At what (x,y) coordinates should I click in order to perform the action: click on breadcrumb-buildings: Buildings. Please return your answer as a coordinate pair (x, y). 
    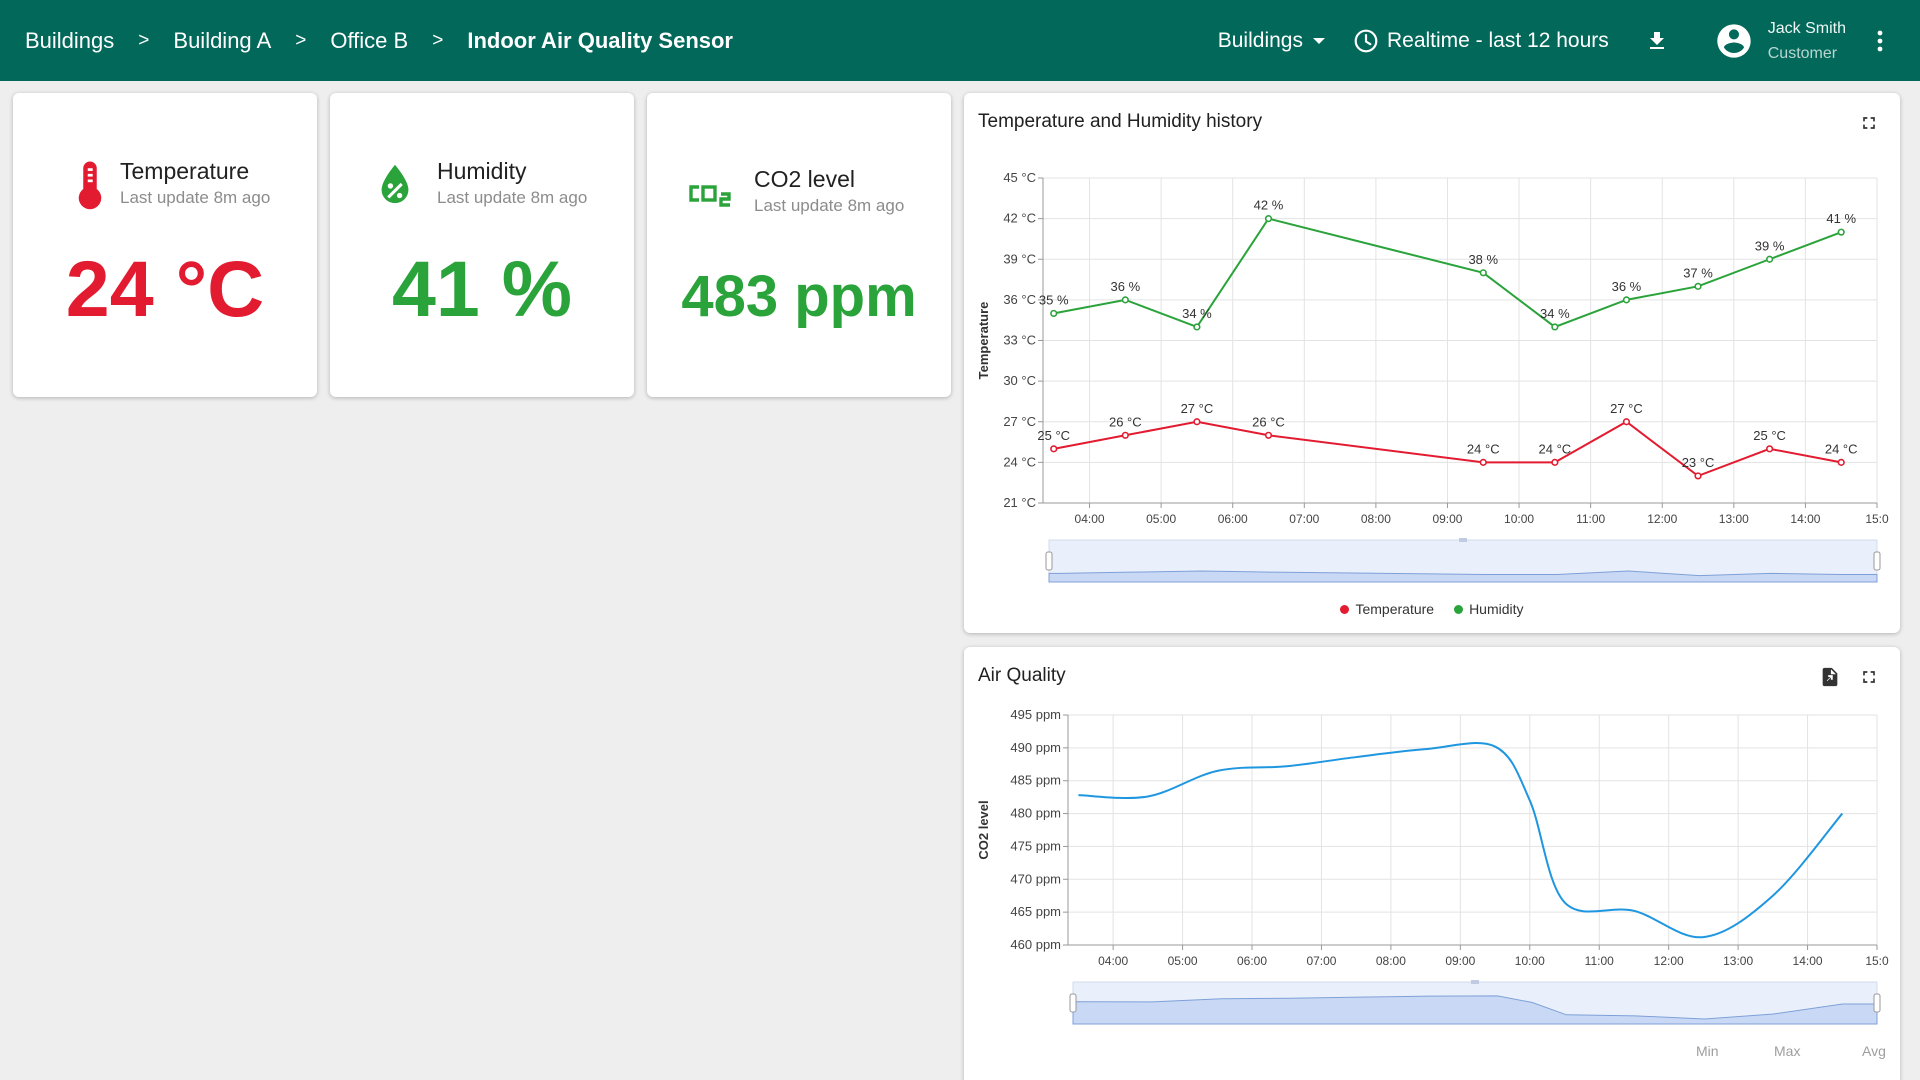
    Looking at the image, I should click on (69, 41).